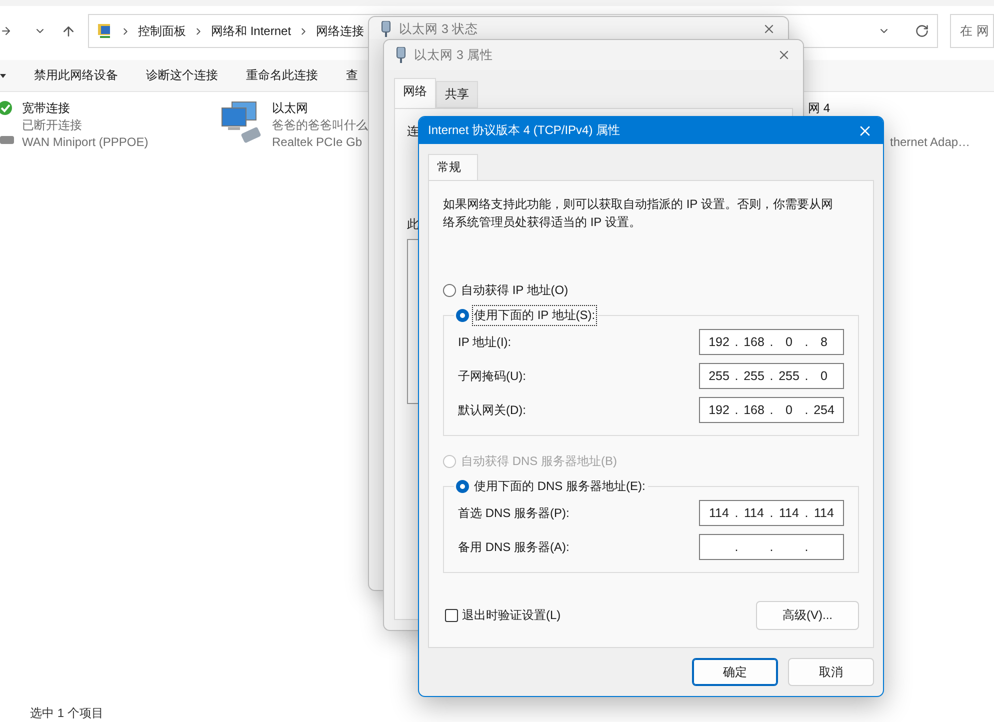 Image resolution: width=994 pixels, height=722 pixels. I want to click on breadcrumb-item: 网络和 Internet, so click(251, 31).